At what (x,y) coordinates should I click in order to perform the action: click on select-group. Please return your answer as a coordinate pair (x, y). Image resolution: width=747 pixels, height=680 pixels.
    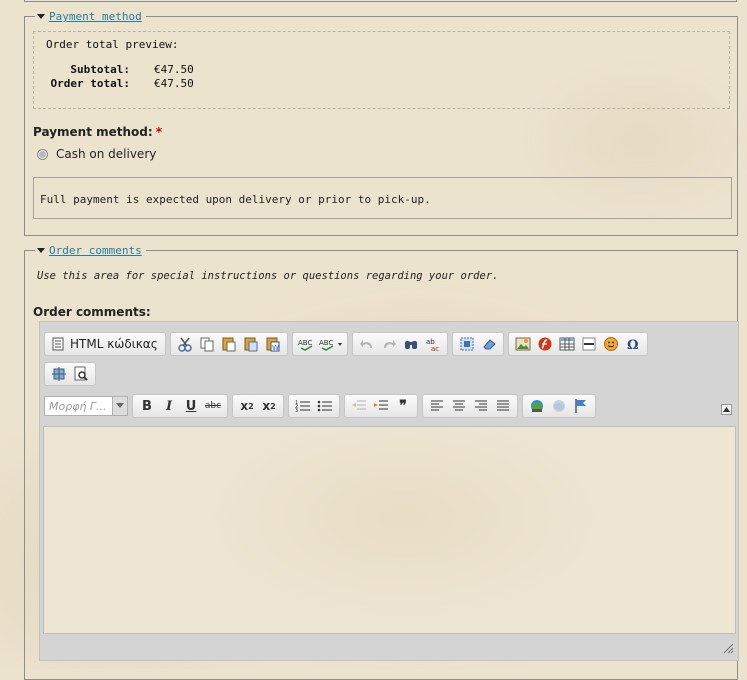
    Looking at the image, I should click on (477, 344).